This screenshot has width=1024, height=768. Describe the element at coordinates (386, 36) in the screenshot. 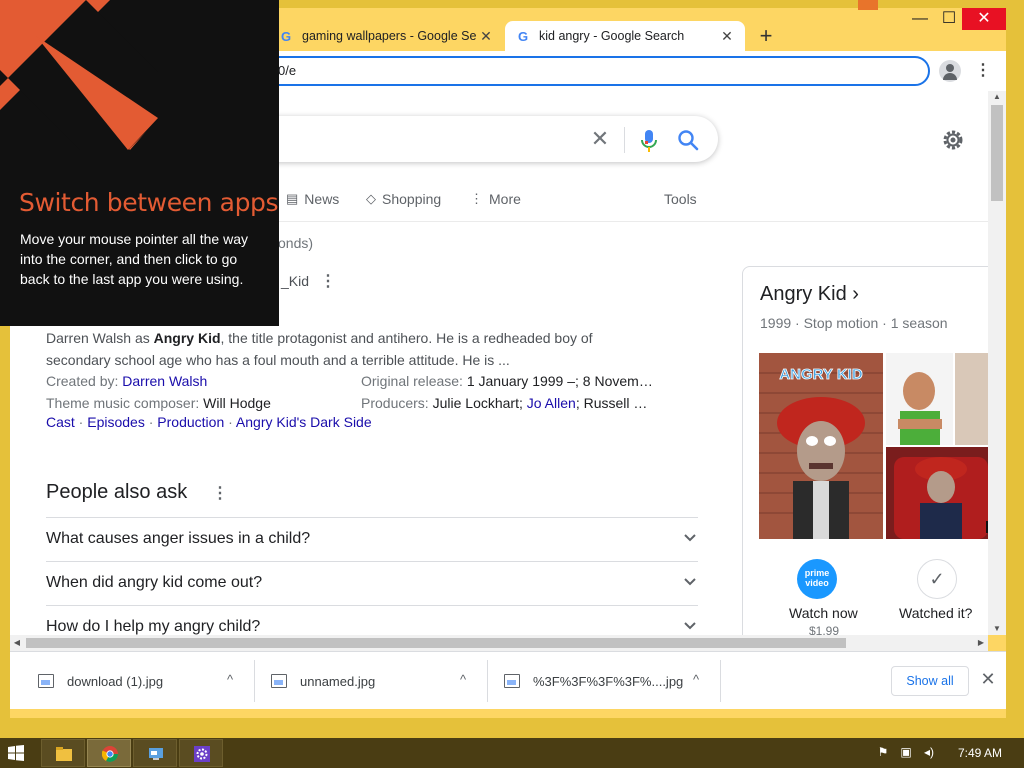

I see `tab-gaming-wallpapers: G gaming wallpapers - Google Sea ✕` at that location.